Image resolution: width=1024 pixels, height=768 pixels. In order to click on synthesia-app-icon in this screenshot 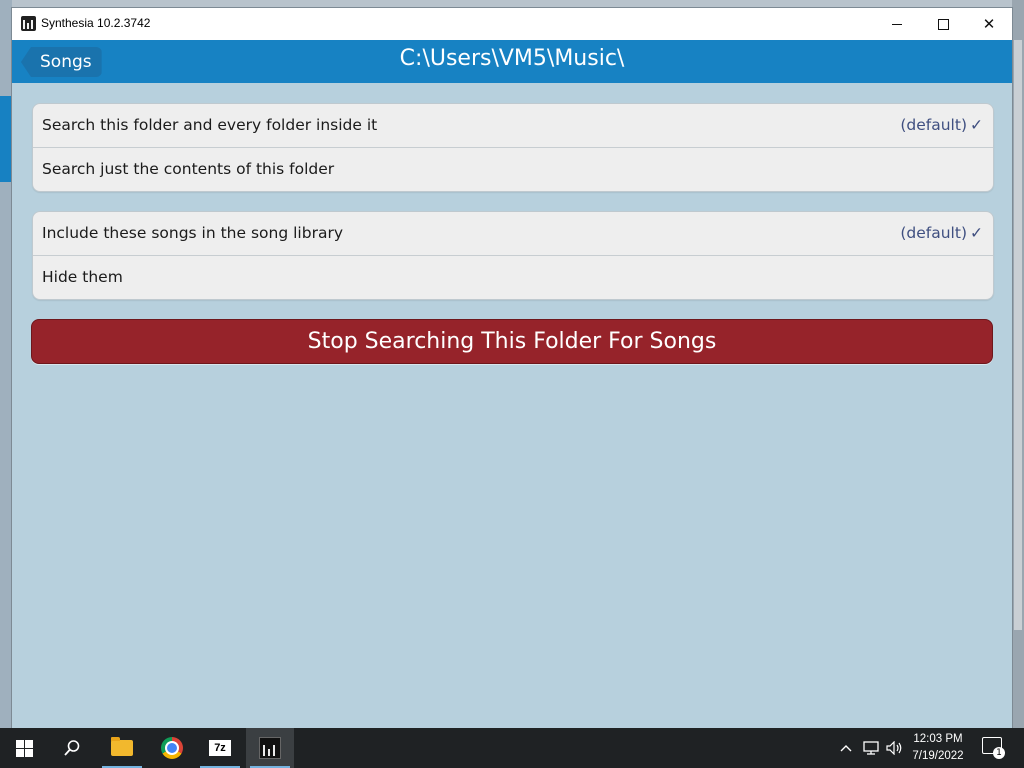, I will do `click(28, 23)`.